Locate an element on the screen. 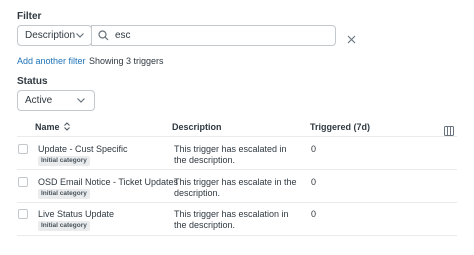 The width and height of the screenshot is (474, 255). close-icon is located at coordinates (352, 37).